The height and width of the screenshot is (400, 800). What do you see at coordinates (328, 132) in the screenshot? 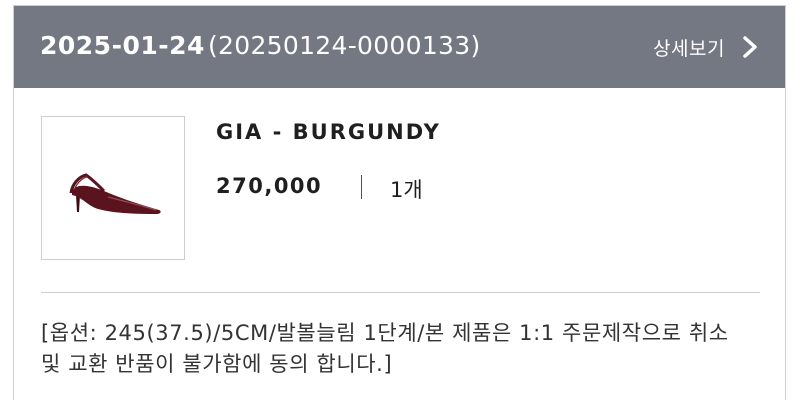
I see `product-name: GIA - BURGUNDY` at bounding box center [328, 132].